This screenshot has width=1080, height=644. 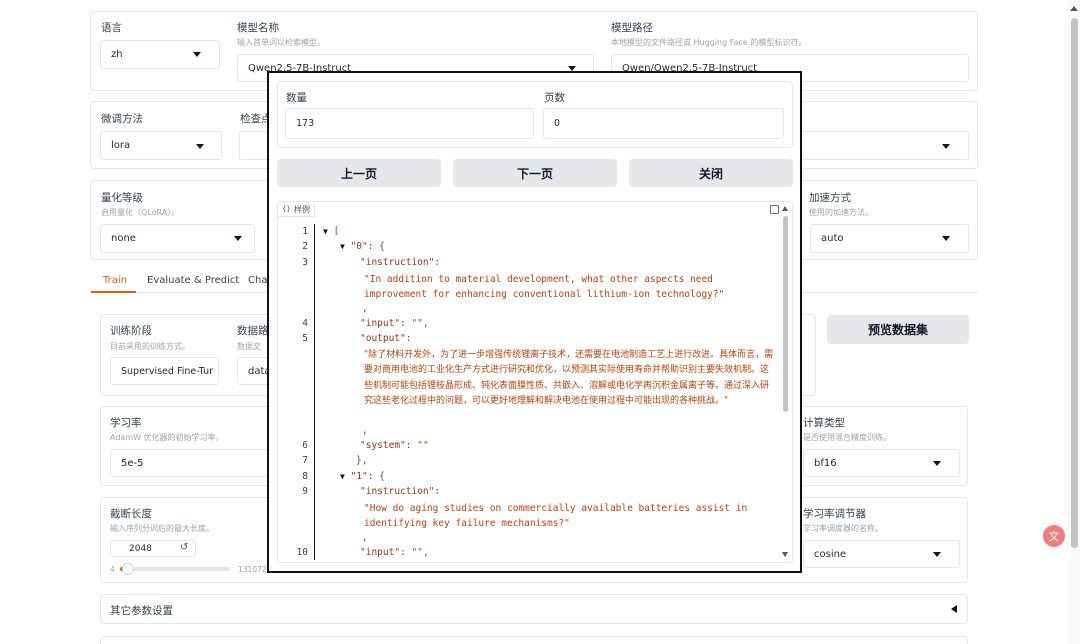 I want to click on close-button: 关闭, so click(x=711, y=173).